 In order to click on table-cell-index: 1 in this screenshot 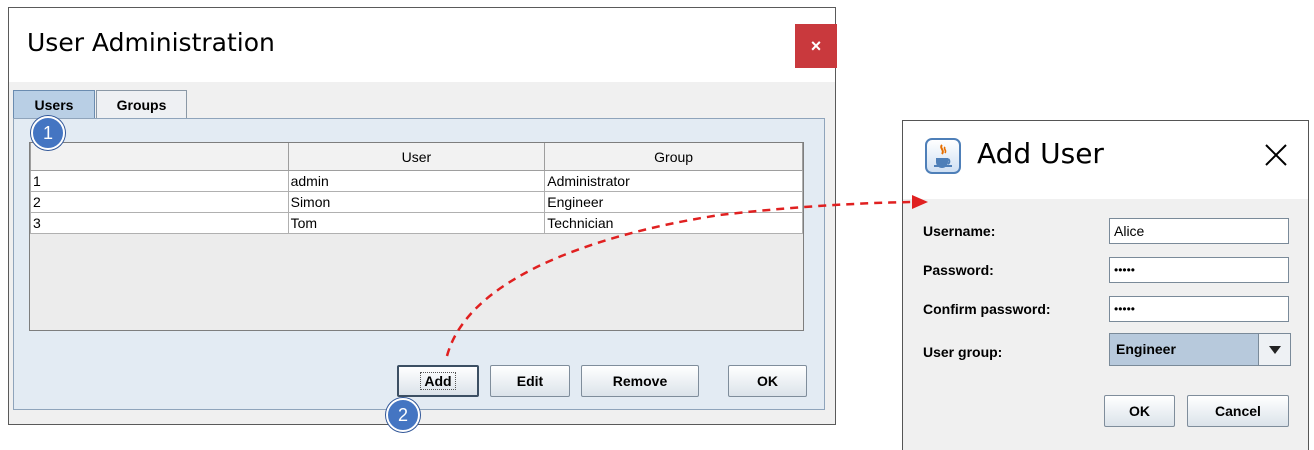, I will do `click(159, 181)`.